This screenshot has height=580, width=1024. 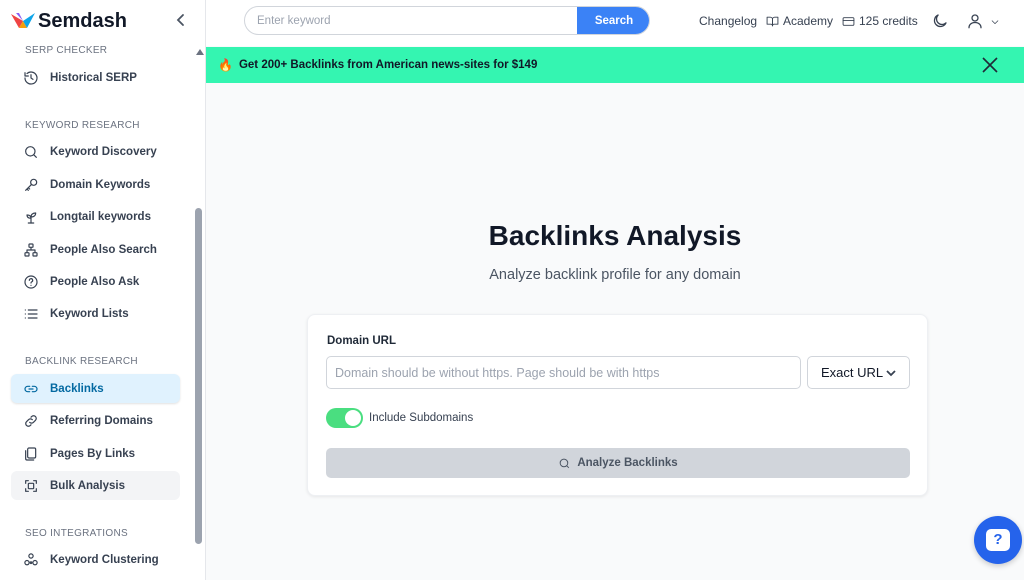 I want to click on url-mode-value: Exact URL, so click(x=852, y=372).